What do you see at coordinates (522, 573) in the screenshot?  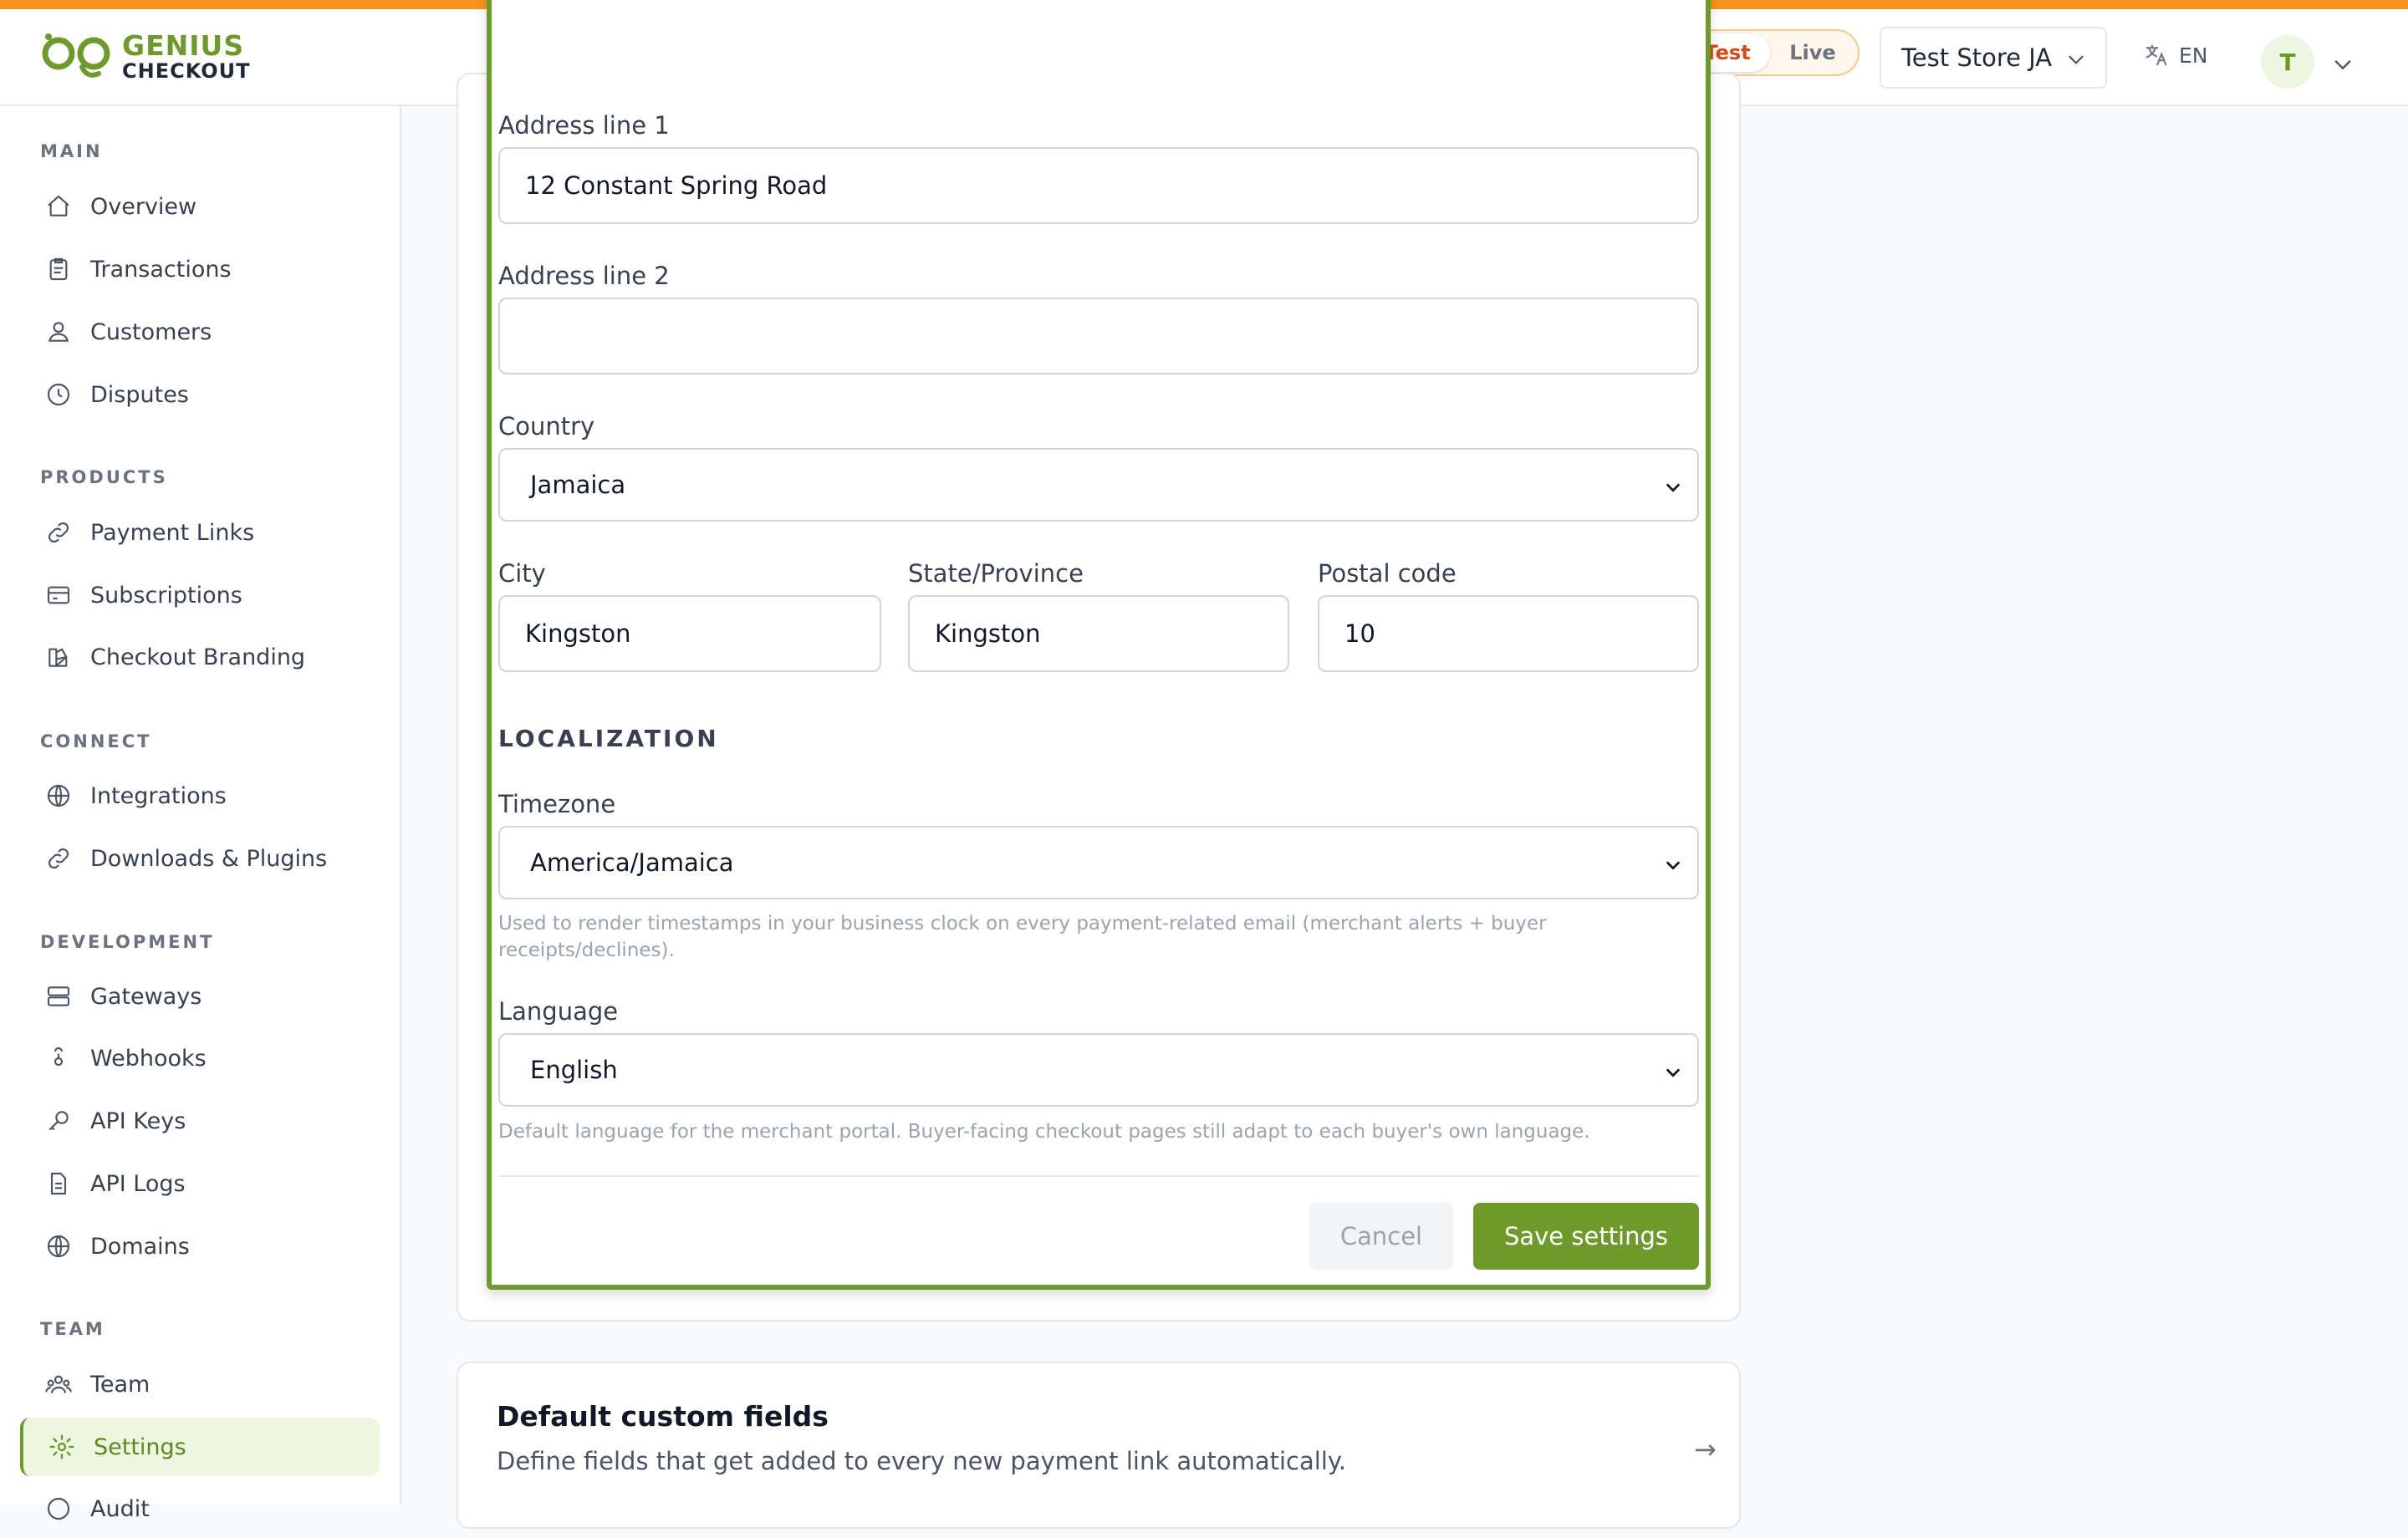 I see `city-label: City` at bounding box center [522, 573].